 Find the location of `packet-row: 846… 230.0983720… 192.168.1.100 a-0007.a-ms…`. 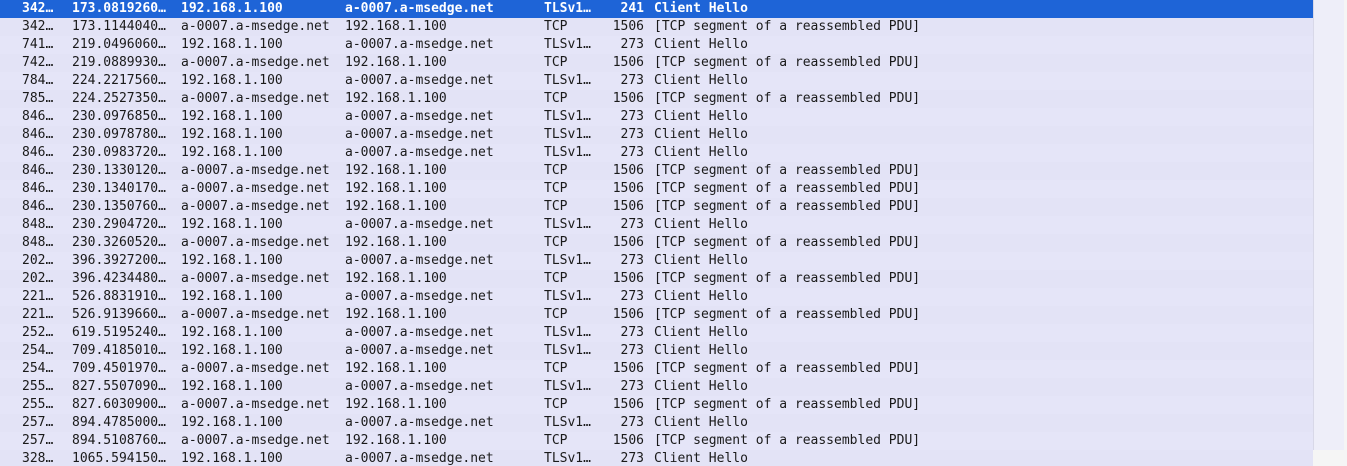

packet-row: 846… 230.0983720… 192.168.1.100 a-0007.a-ms… is located at coordinates (656, 153).